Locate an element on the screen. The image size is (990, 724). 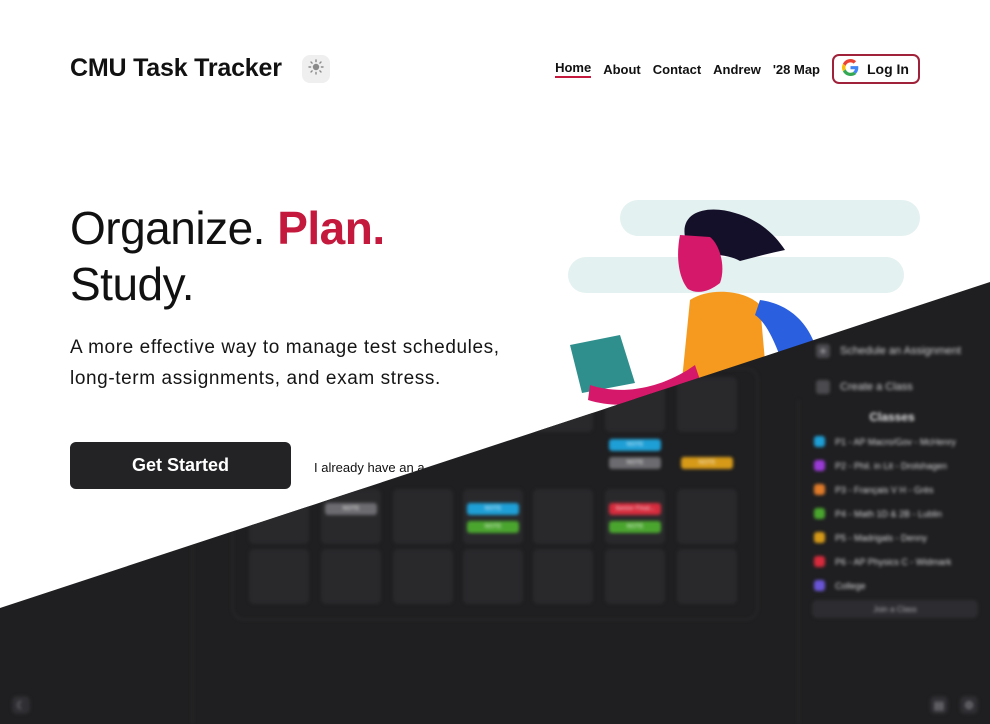
theme-toggle-button is located at coordinates (316, 69).